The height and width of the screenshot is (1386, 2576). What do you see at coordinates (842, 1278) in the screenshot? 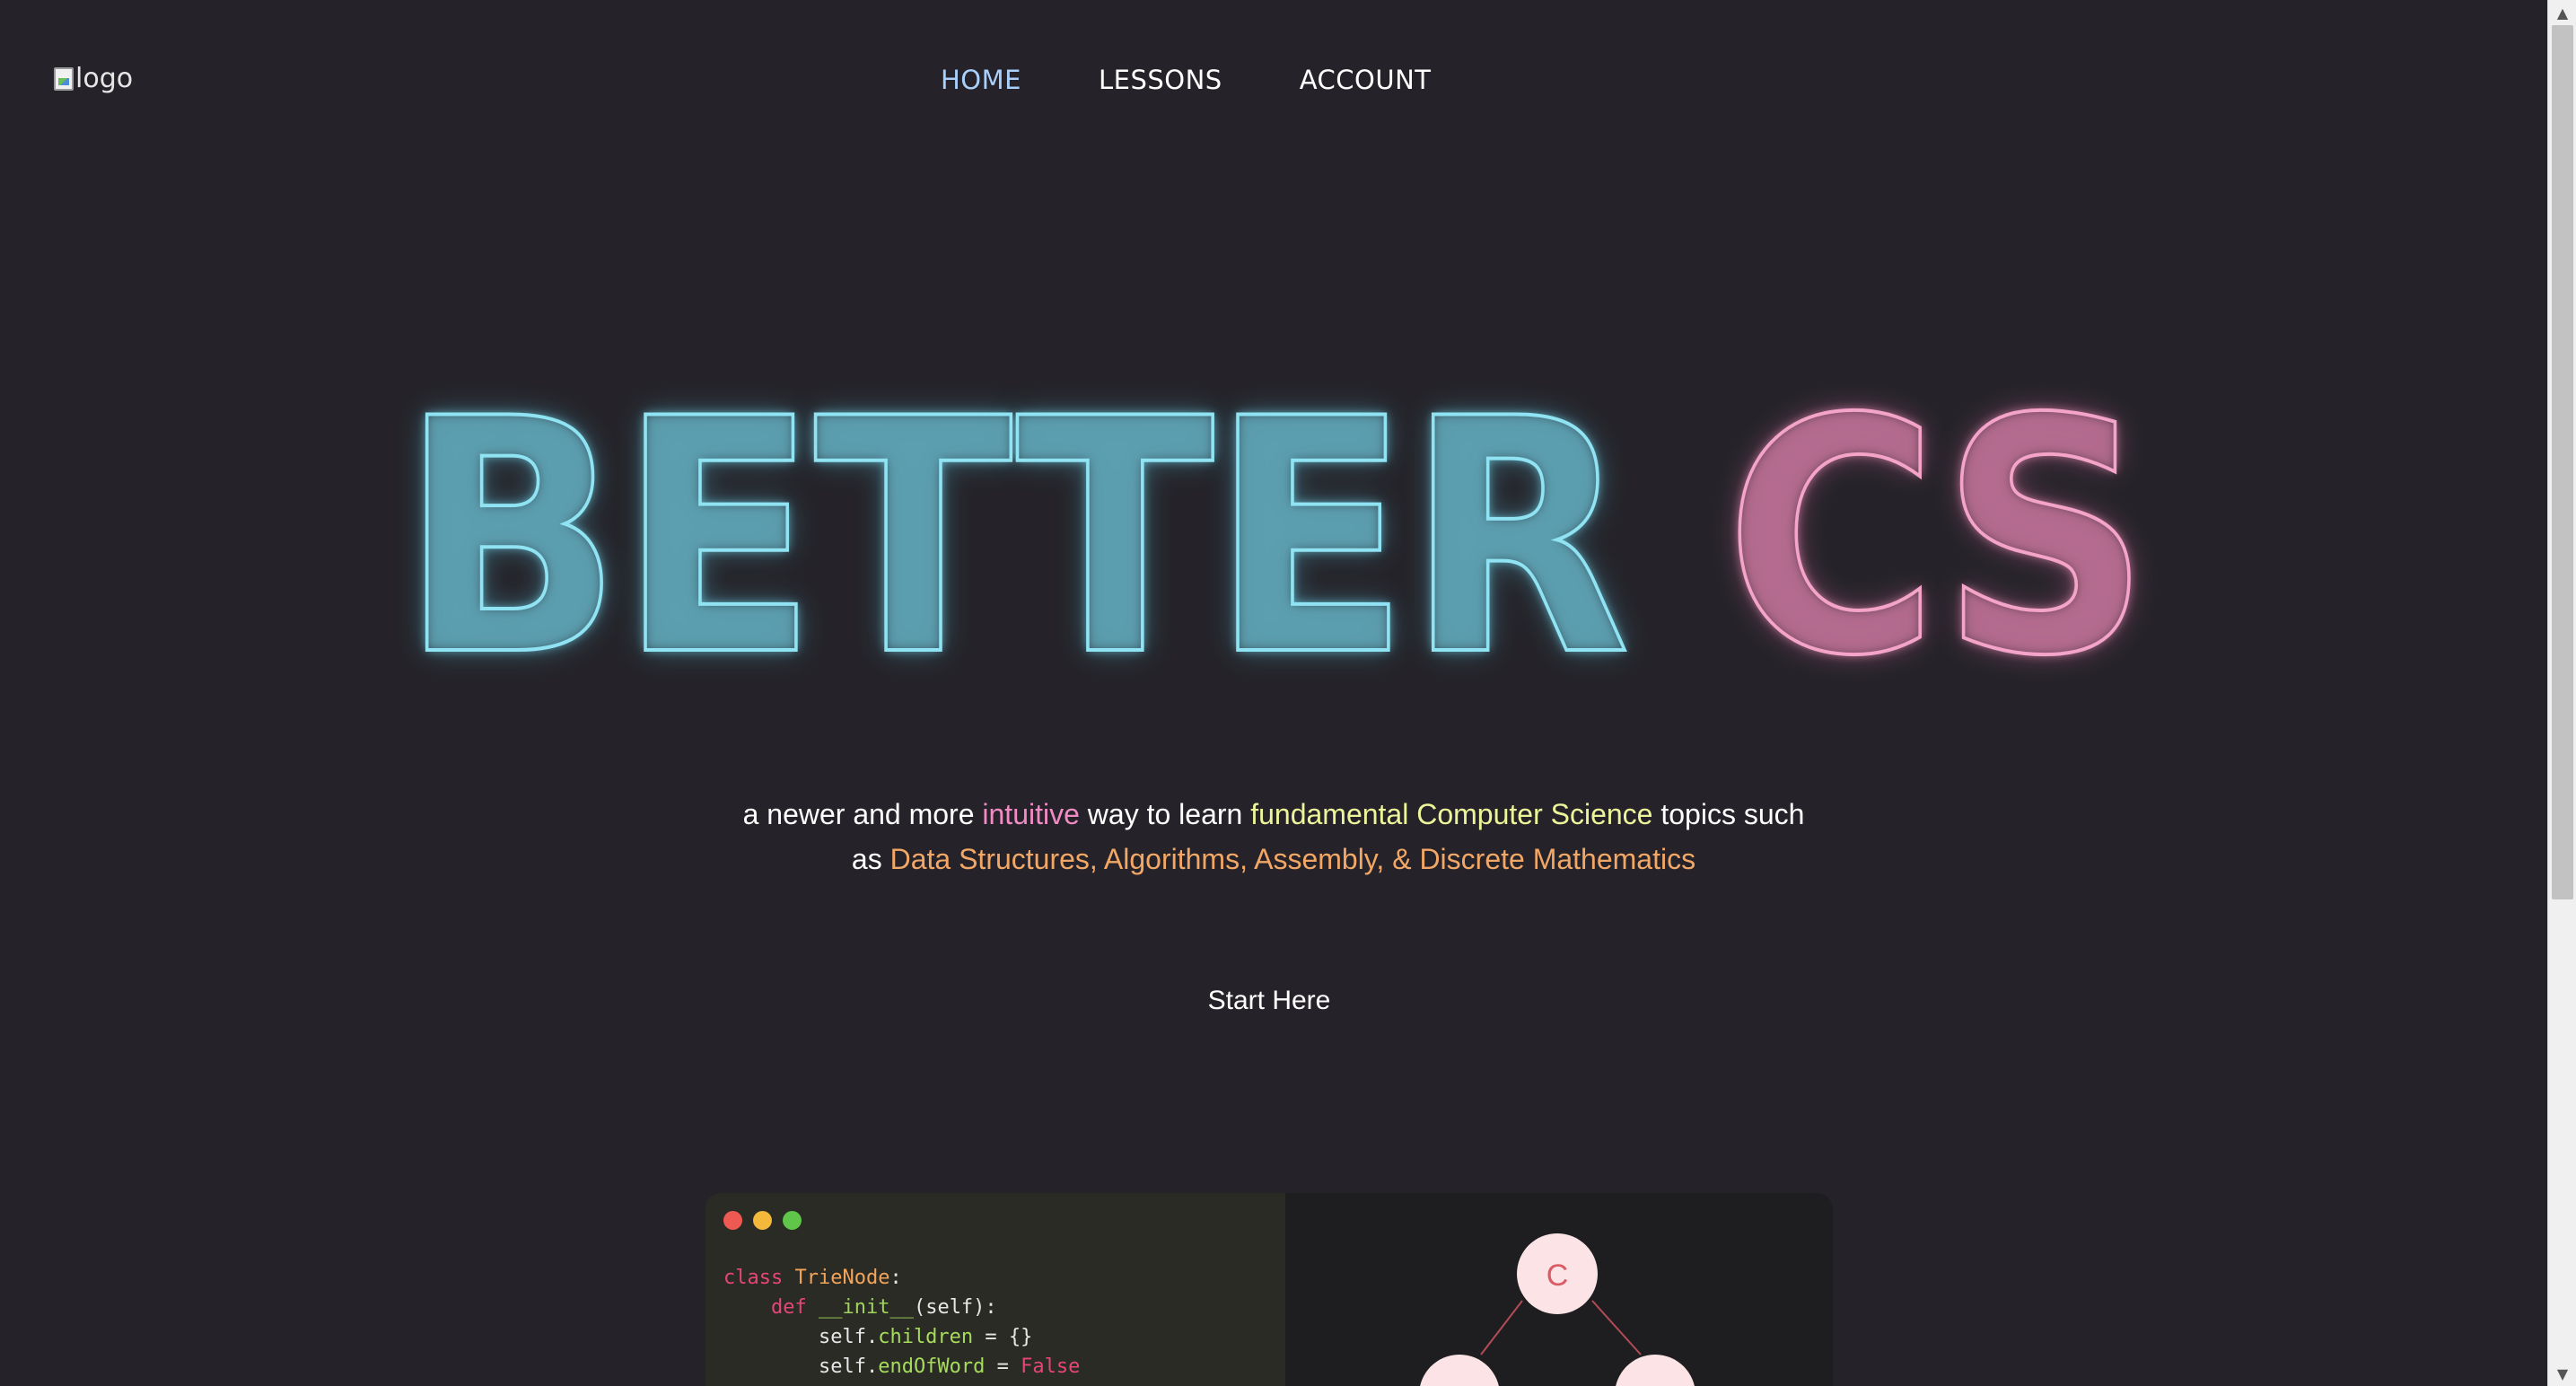
I see `code-class-name: TrieNode` at bounding box center [842, 1278].